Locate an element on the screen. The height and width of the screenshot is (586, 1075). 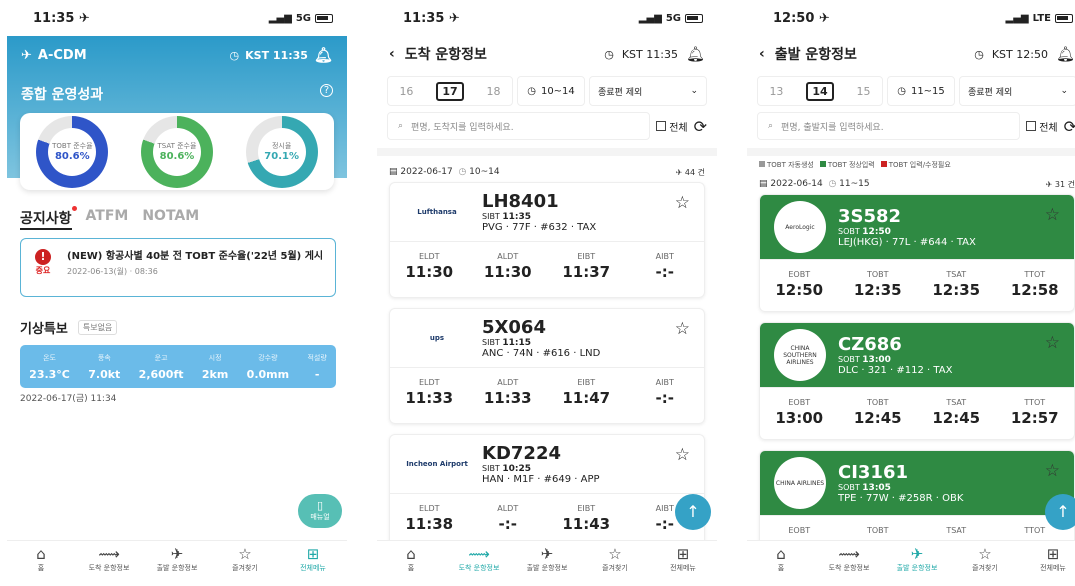
date-picker: 13 14 15 is located at coordinates (820, 91).